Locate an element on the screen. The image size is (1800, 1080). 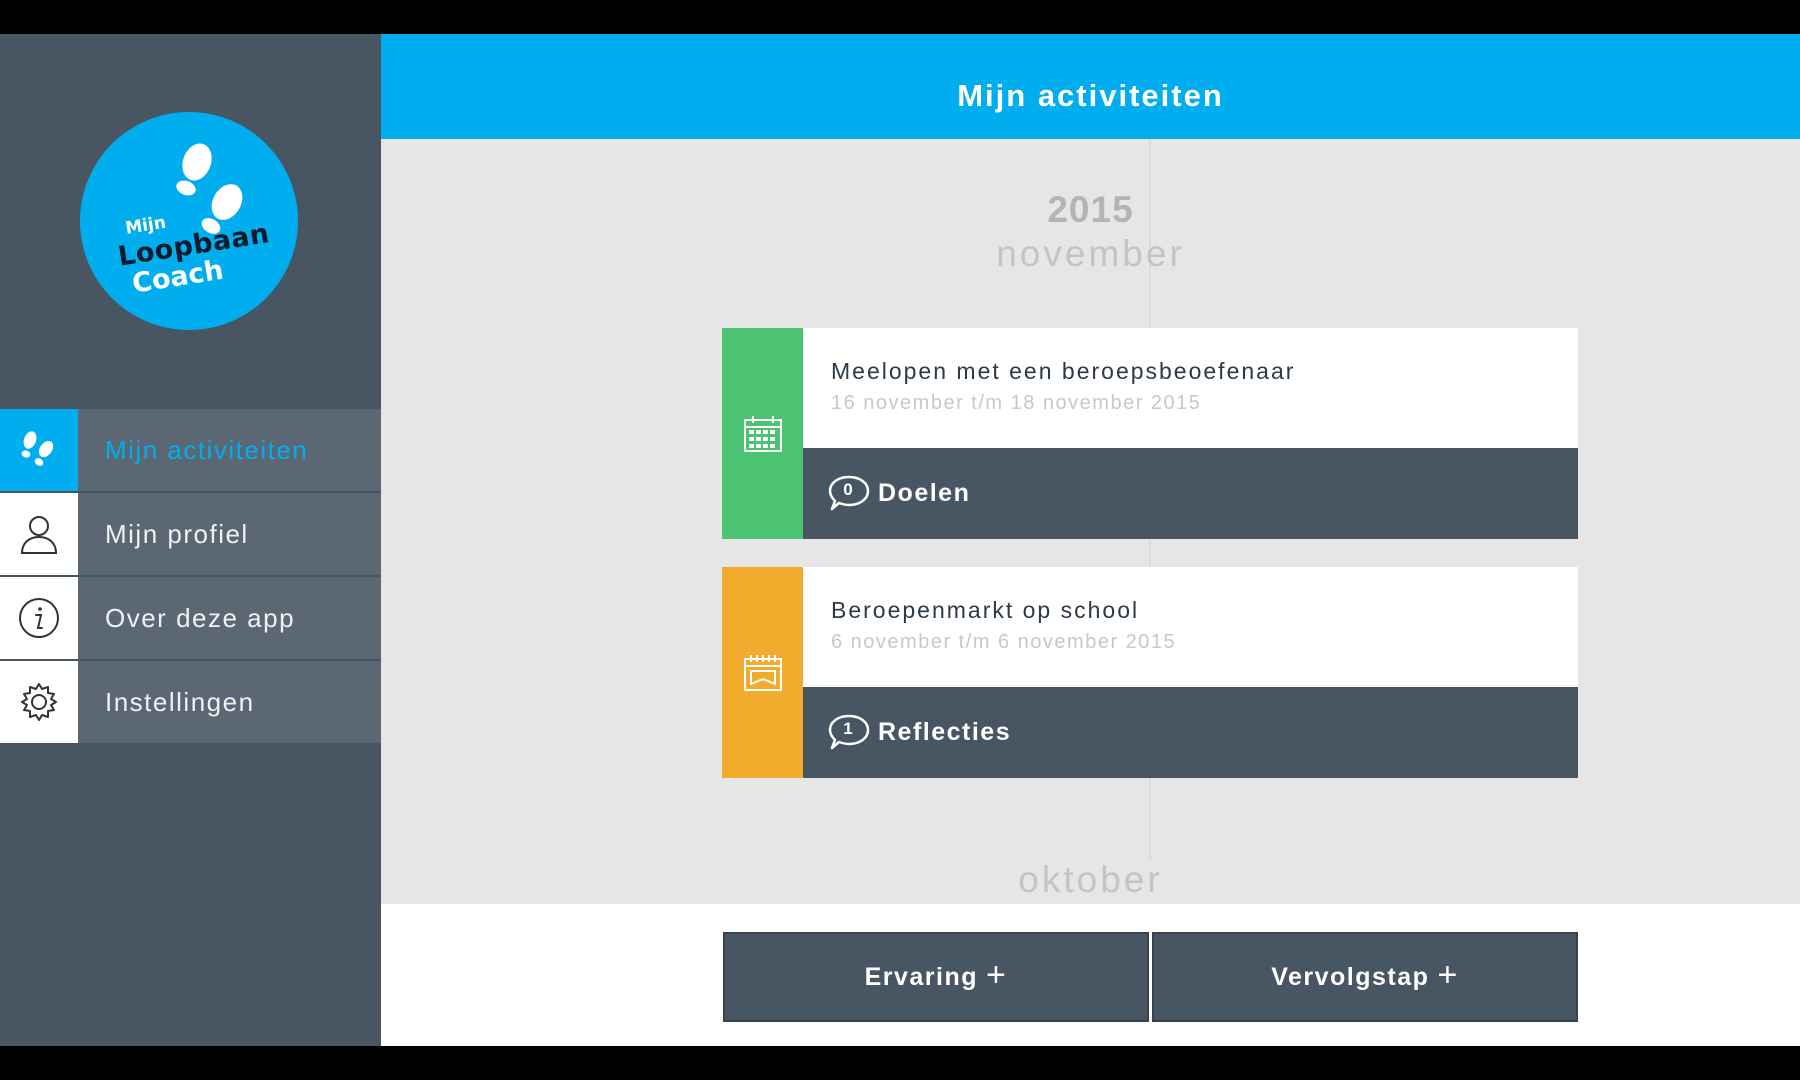
bottom-action-bar: Ervaring + Vervolgstap + is located at coordinates (1090, 975).